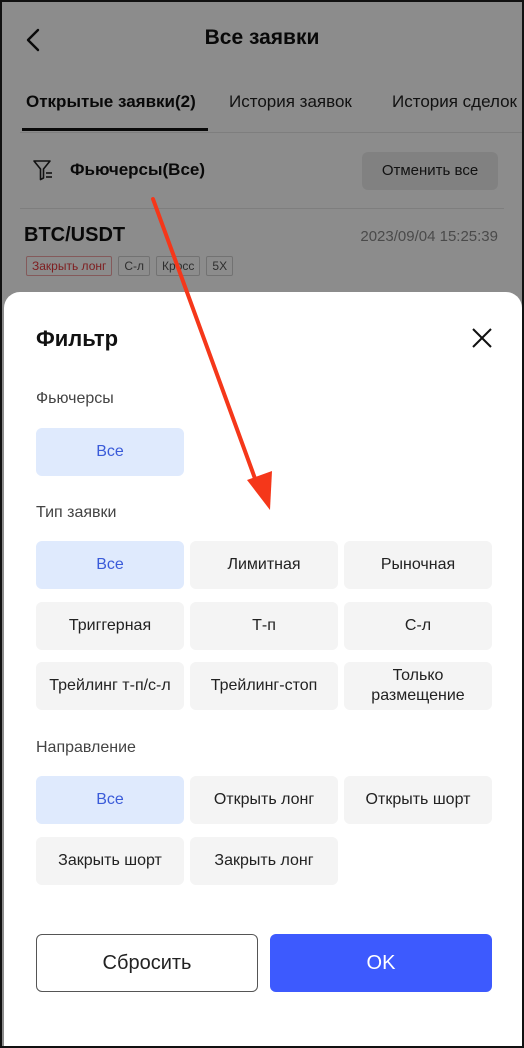 This screenshot has width=524, height=1048. I want to click on futures-option-all: Все, so click(110, 452).